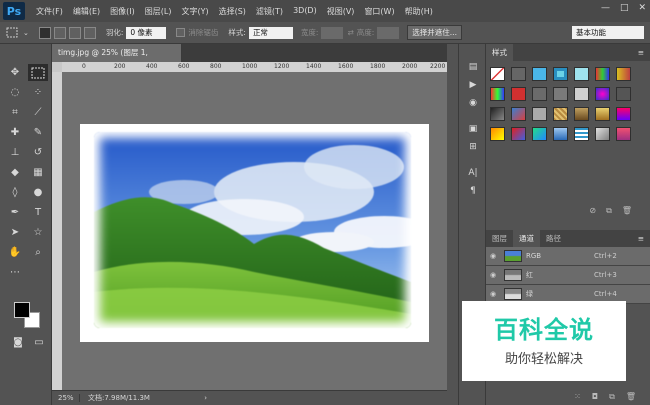  Describe the element at coordinates (17, 33) in the screenshot. I see `marquee-preset-icon: ⌄` at that location.